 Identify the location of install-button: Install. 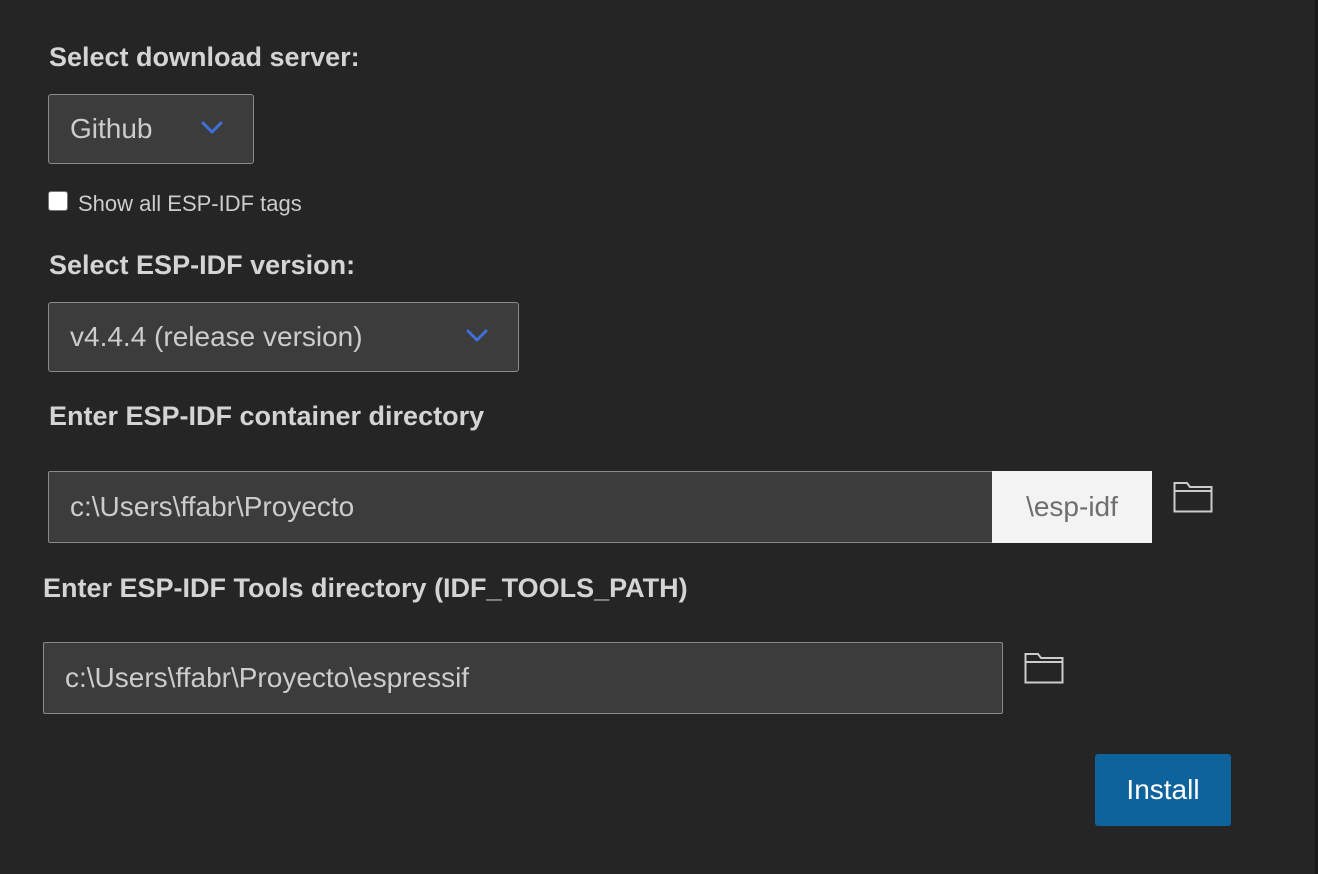
(1163, 790).